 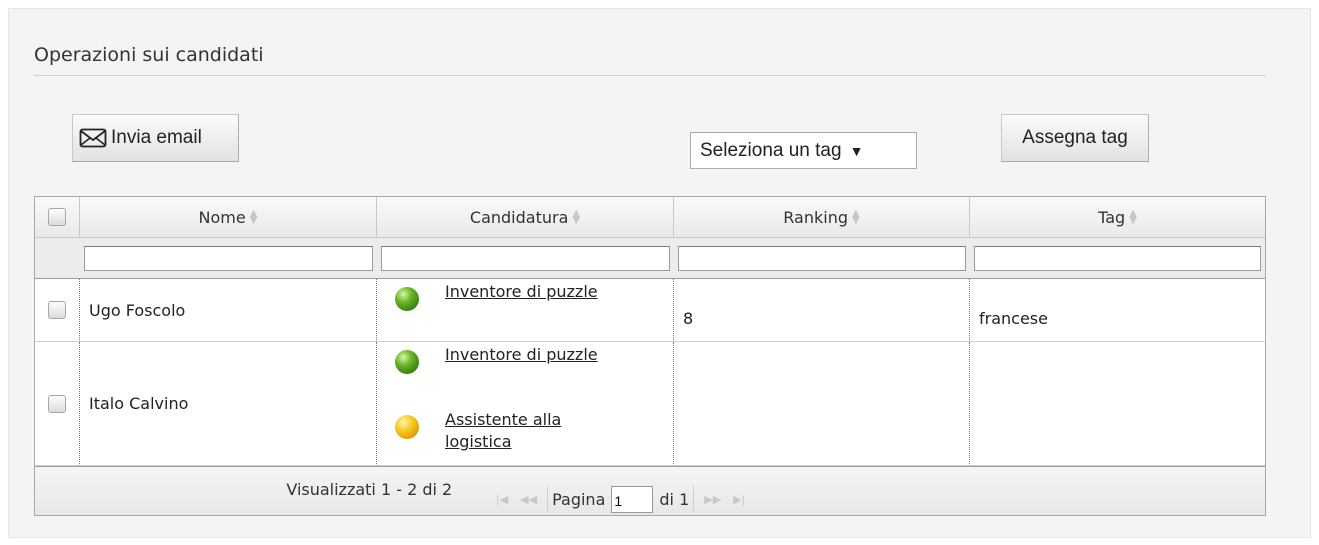 What do you see at coordinates (1112, 217) in the screenshot?
I see `column-header-label: Tag` at bounding box center [1112, 217].